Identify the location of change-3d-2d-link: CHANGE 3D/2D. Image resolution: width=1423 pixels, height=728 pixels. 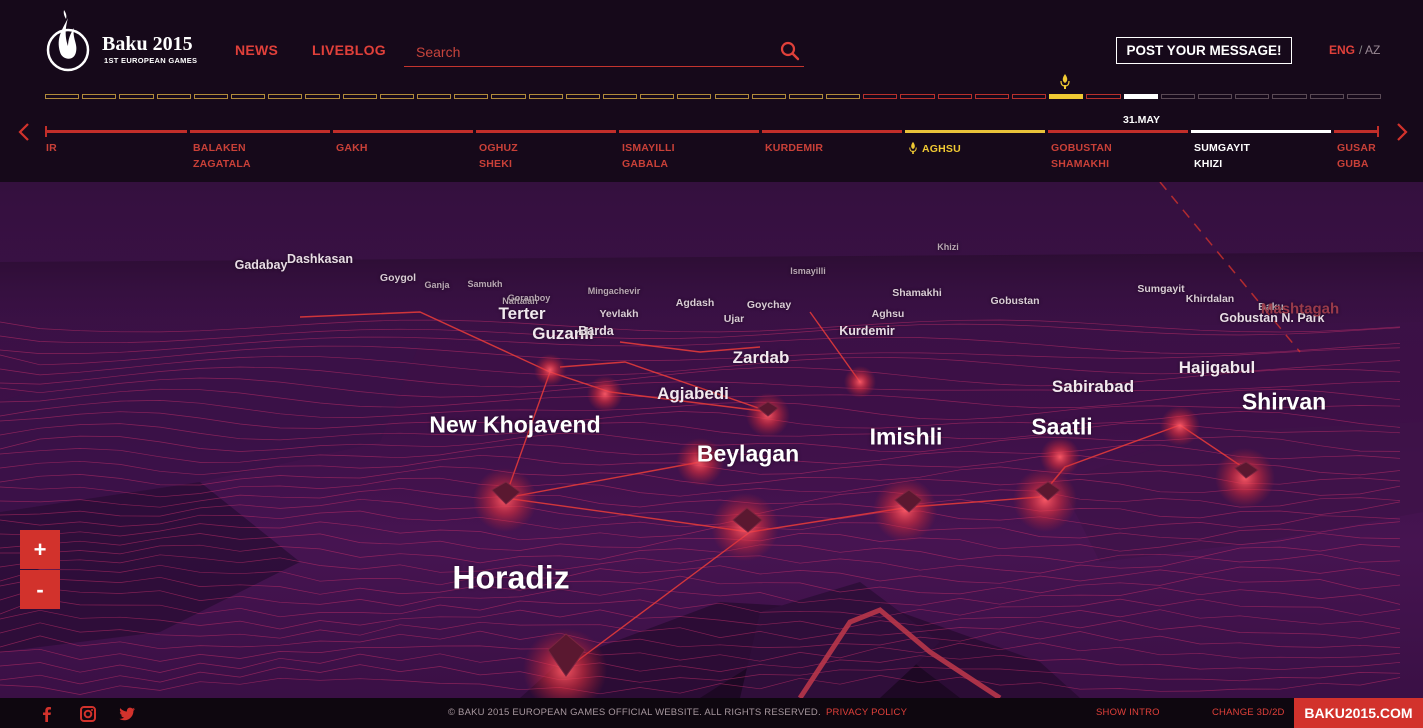
(1248, 712).